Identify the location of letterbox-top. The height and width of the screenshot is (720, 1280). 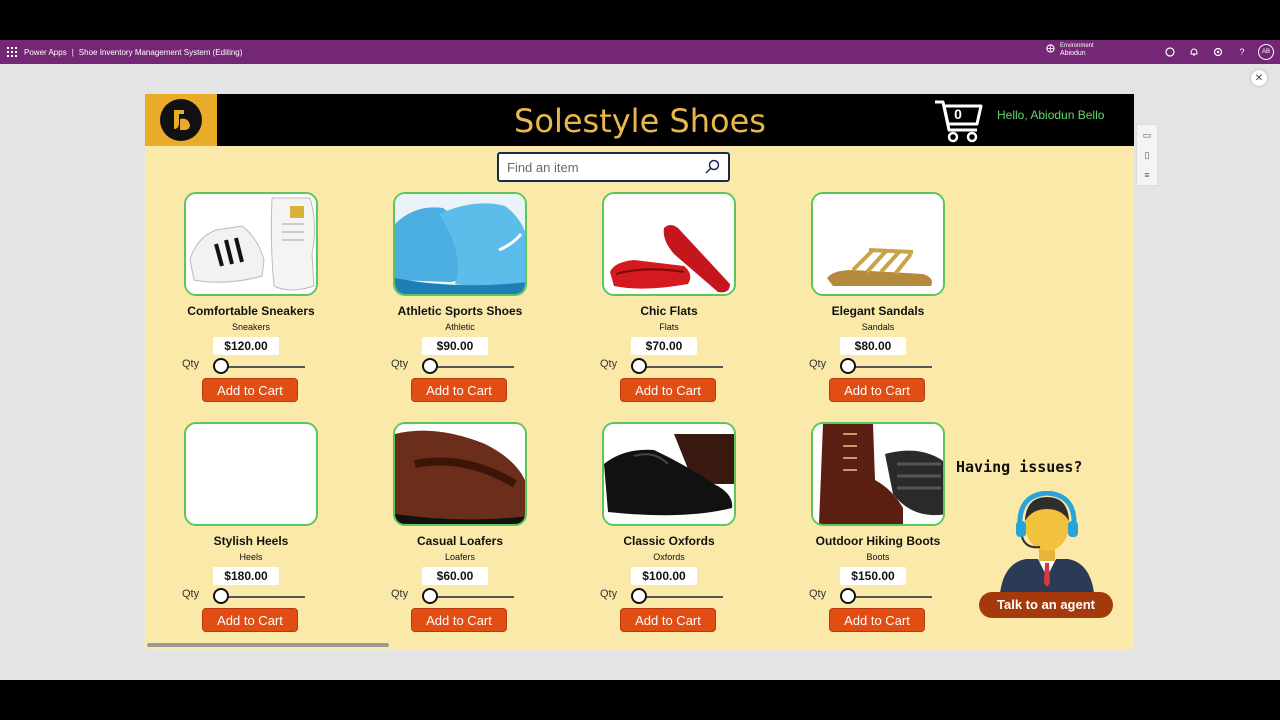
(640, 20).